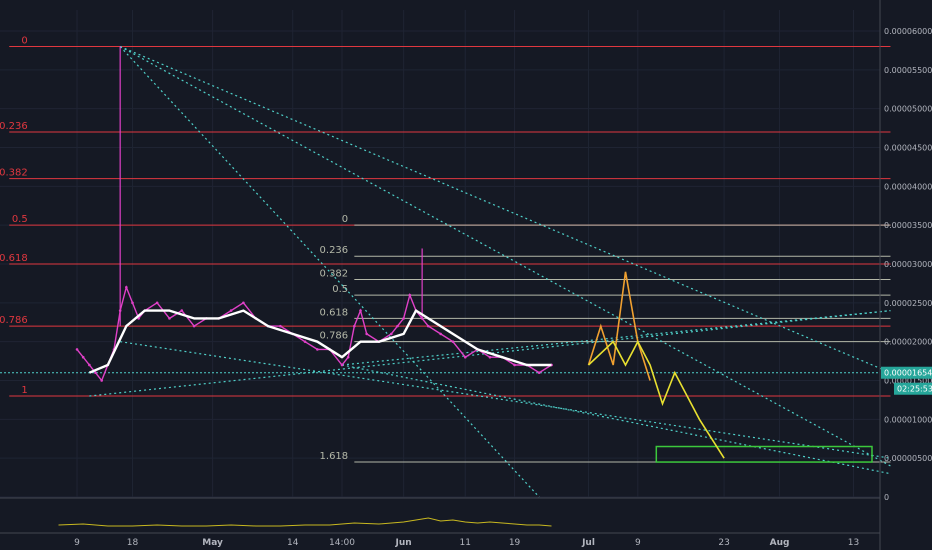 This screenshot has height=550, width=932. I want to click on x-tick-label: May, so click(212, 543).